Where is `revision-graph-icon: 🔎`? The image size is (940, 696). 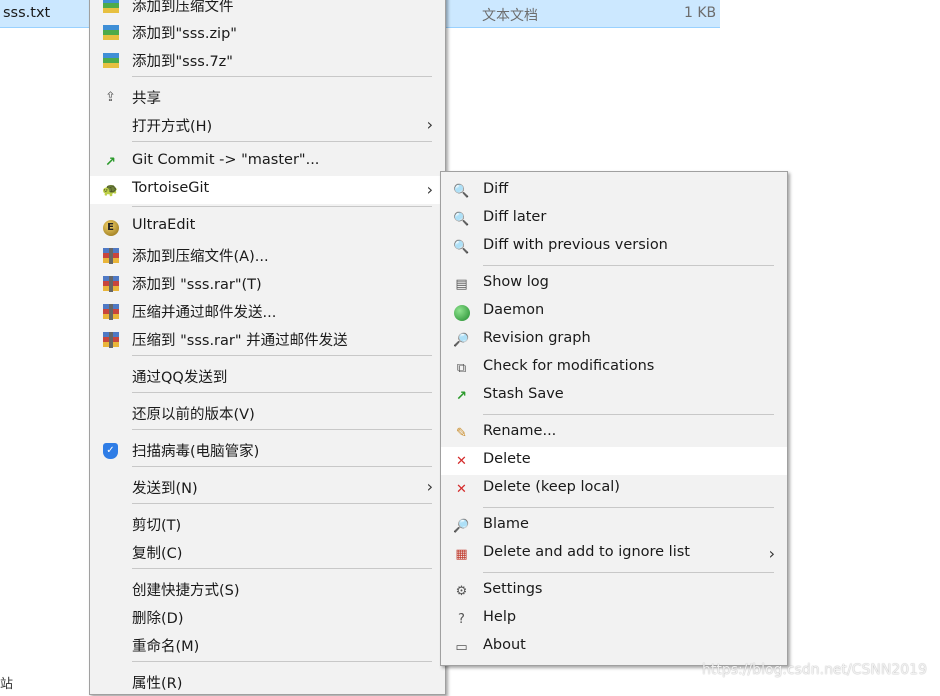 revision-graph-icon: 🔎 is located at coordinates (461, 340).